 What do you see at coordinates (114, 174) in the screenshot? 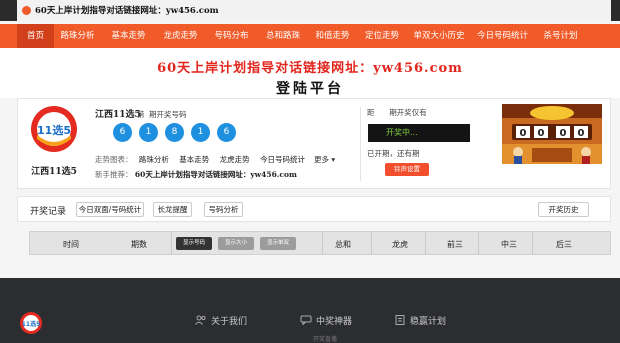
I see `guide-label: 新手推荐：` at bounding box center [114, 174].